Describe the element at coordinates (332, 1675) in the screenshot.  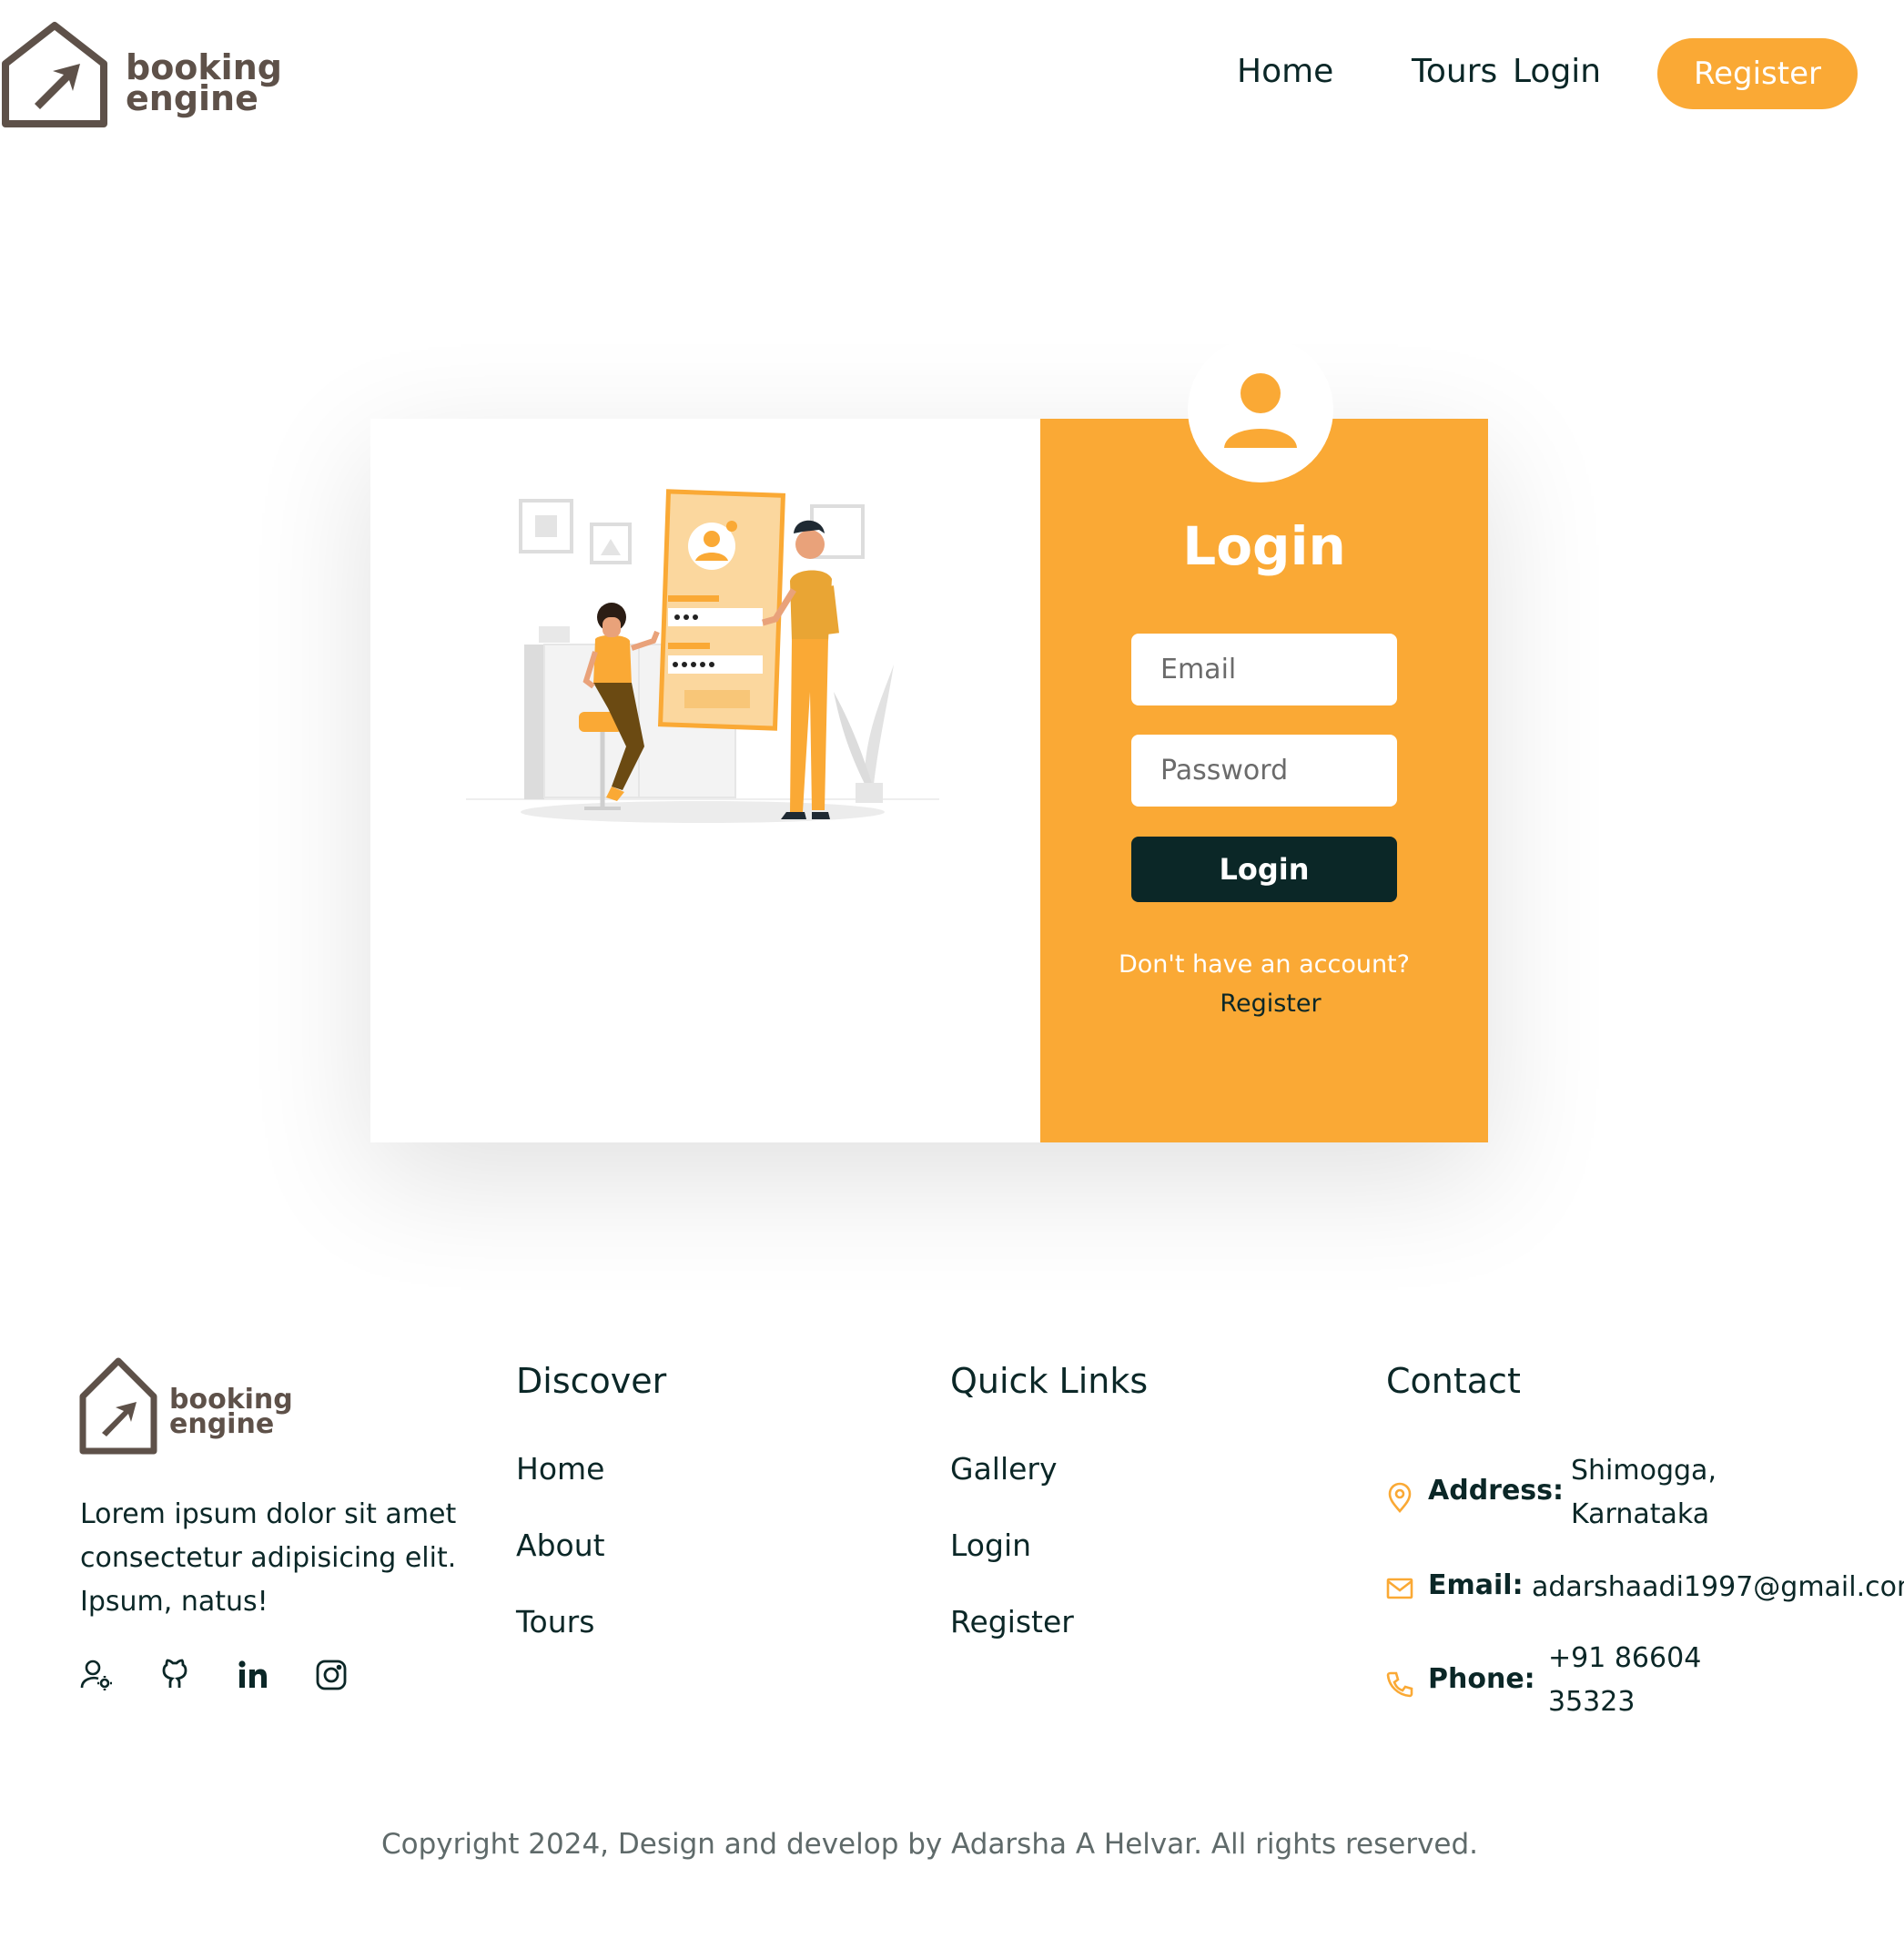
I see `instagram-icon` at that location.